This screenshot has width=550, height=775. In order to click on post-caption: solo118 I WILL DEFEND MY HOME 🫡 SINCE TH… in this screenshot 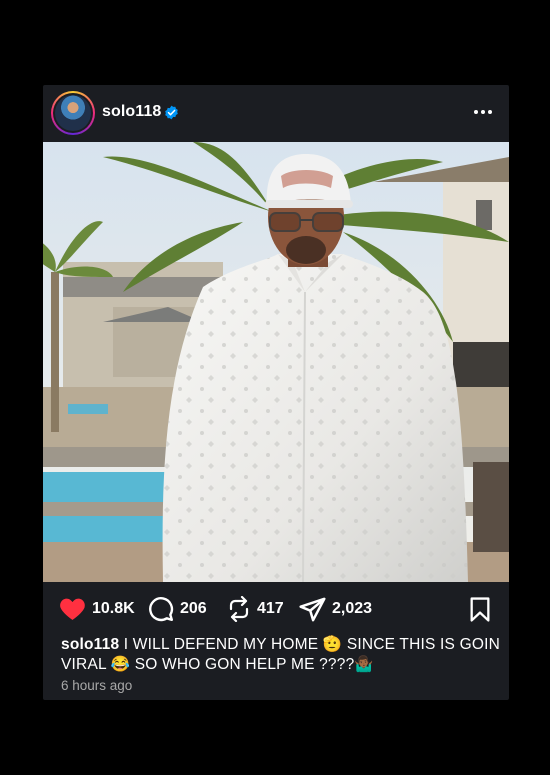, I will do `click(281, 655)`.